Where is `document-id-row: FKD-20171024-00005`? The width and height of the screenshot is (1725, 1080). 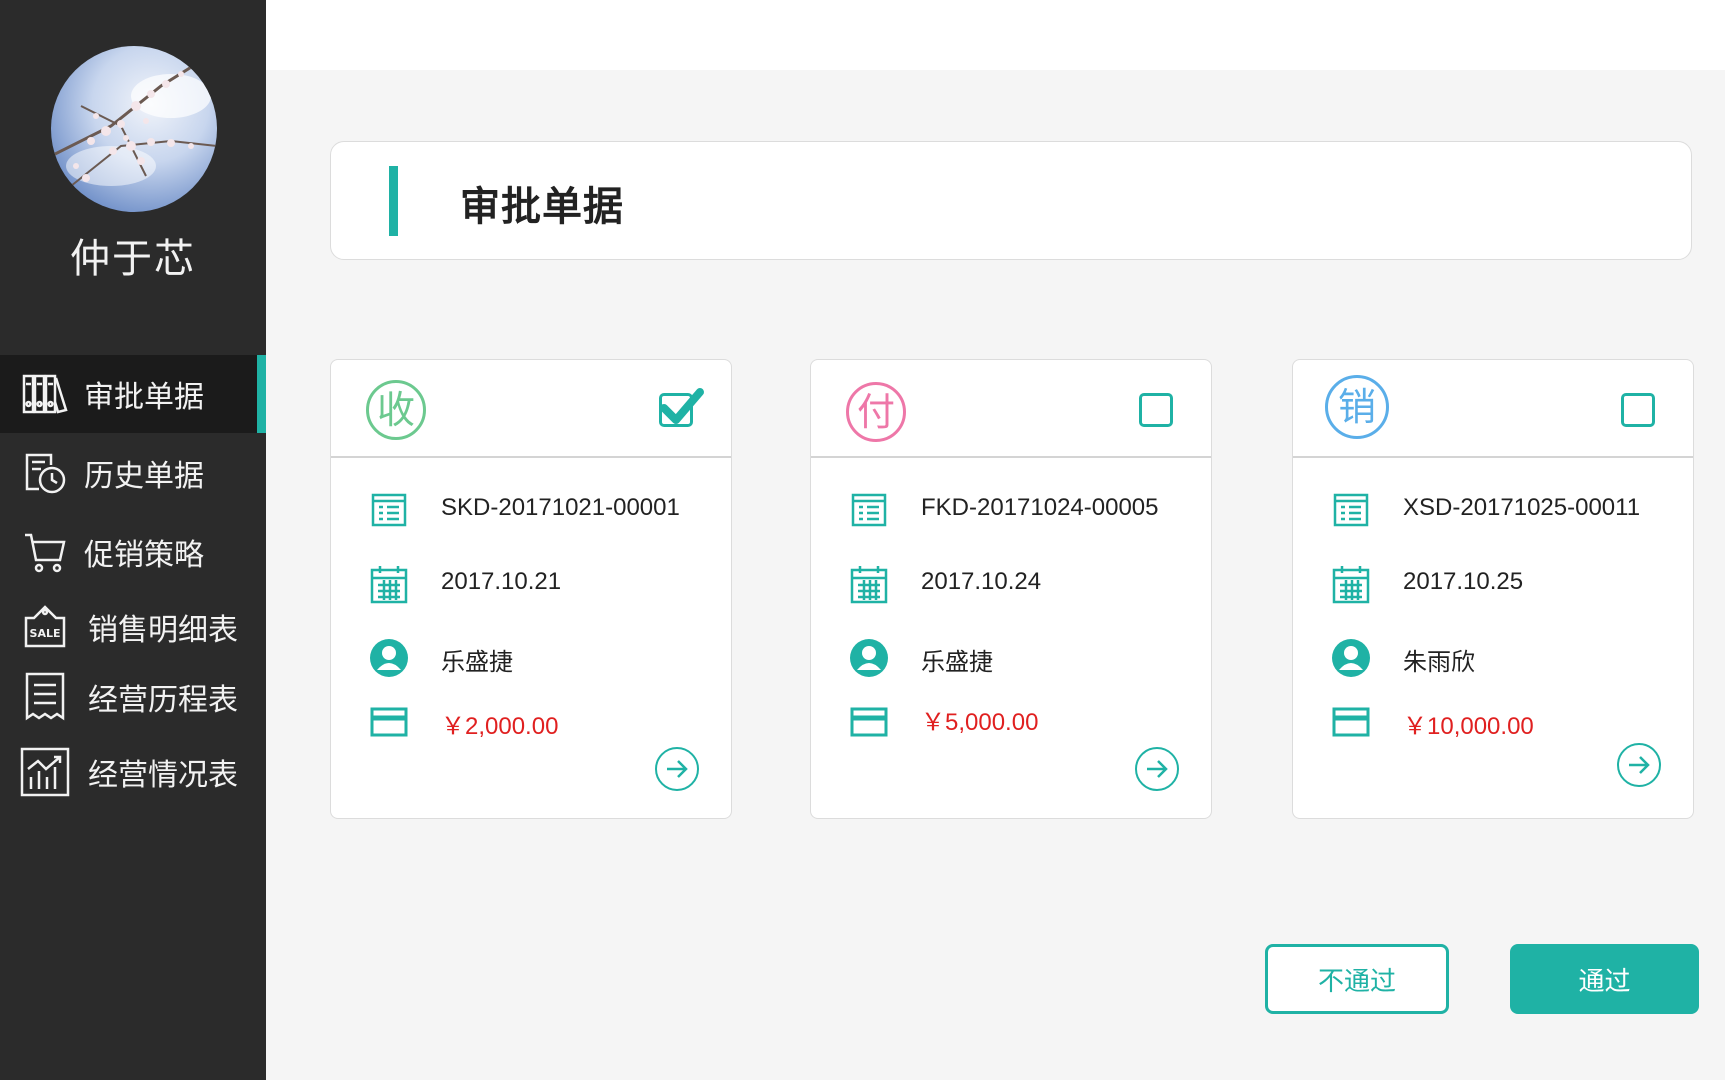 document-id-row: FKD-20171024-00005 is located at coordinates (1011, 510).